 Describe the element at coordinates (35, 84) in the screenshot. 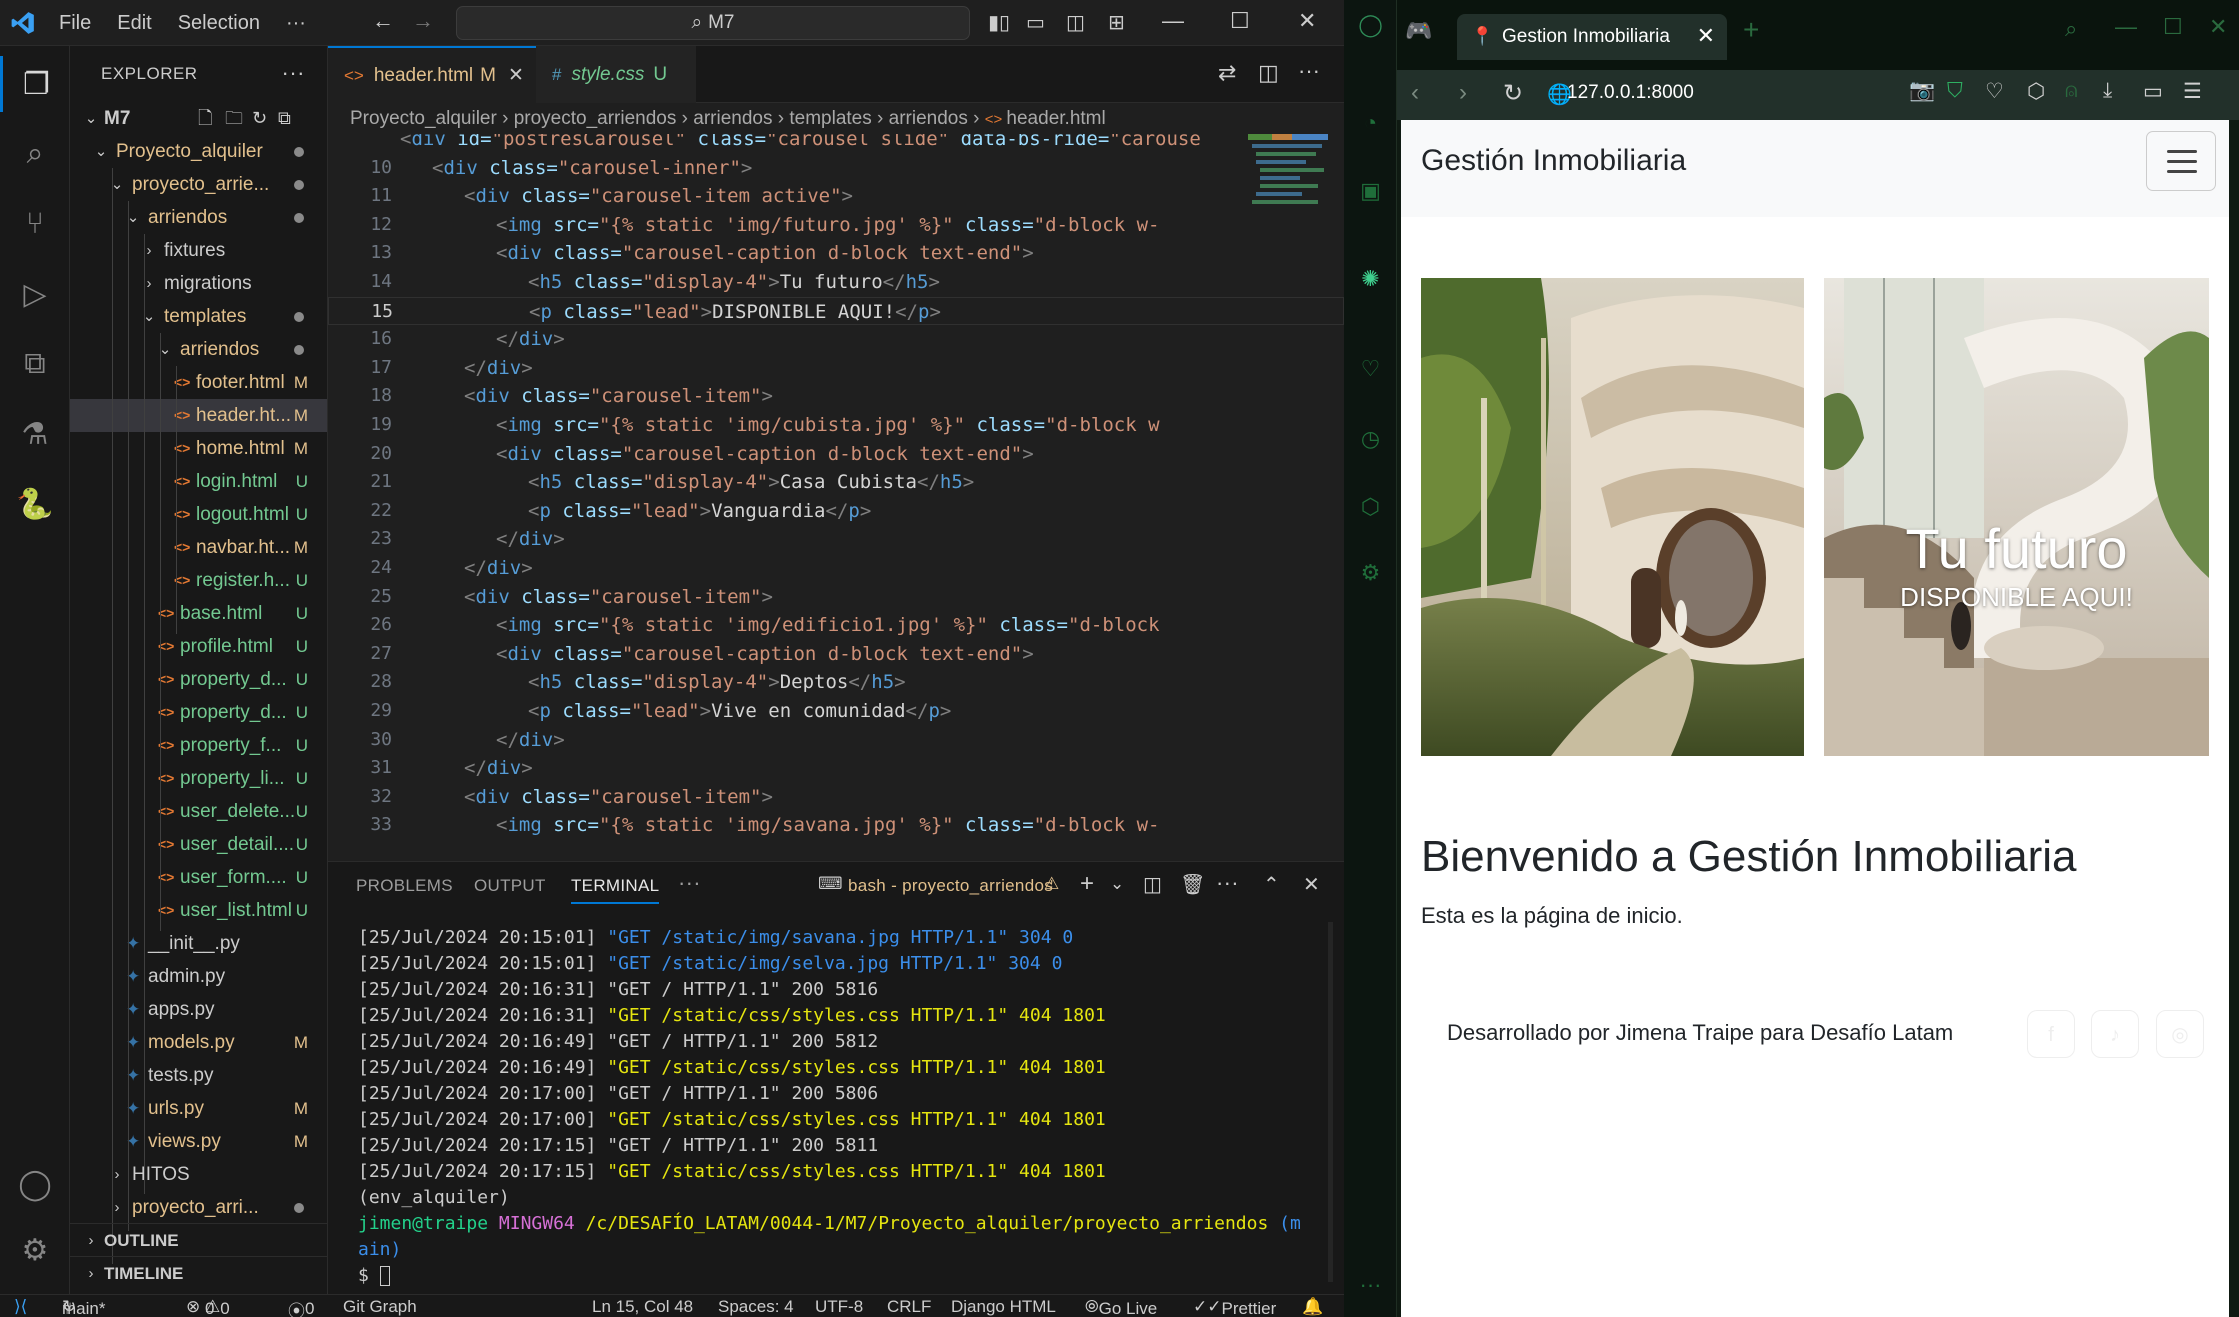

I see `explorer-icon: ❐` at that location.